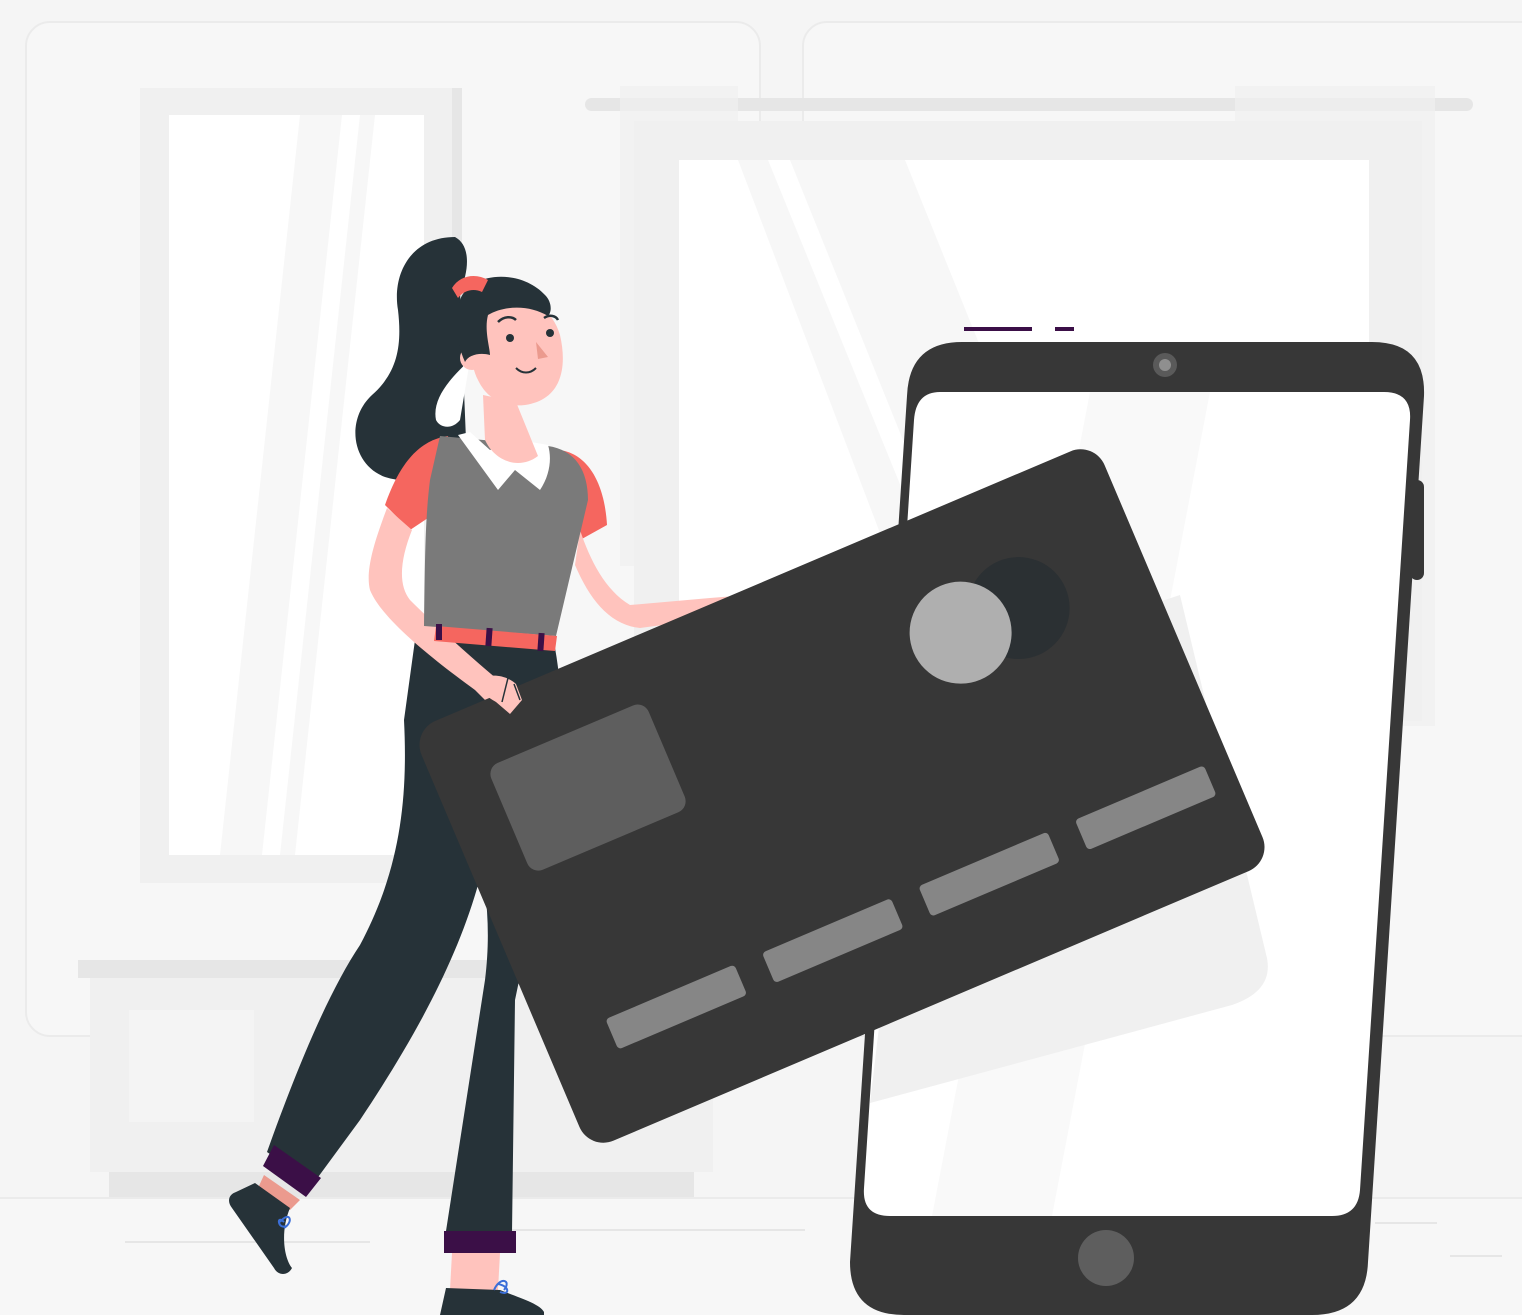  I want to click on left-eye, so click(510, 338).